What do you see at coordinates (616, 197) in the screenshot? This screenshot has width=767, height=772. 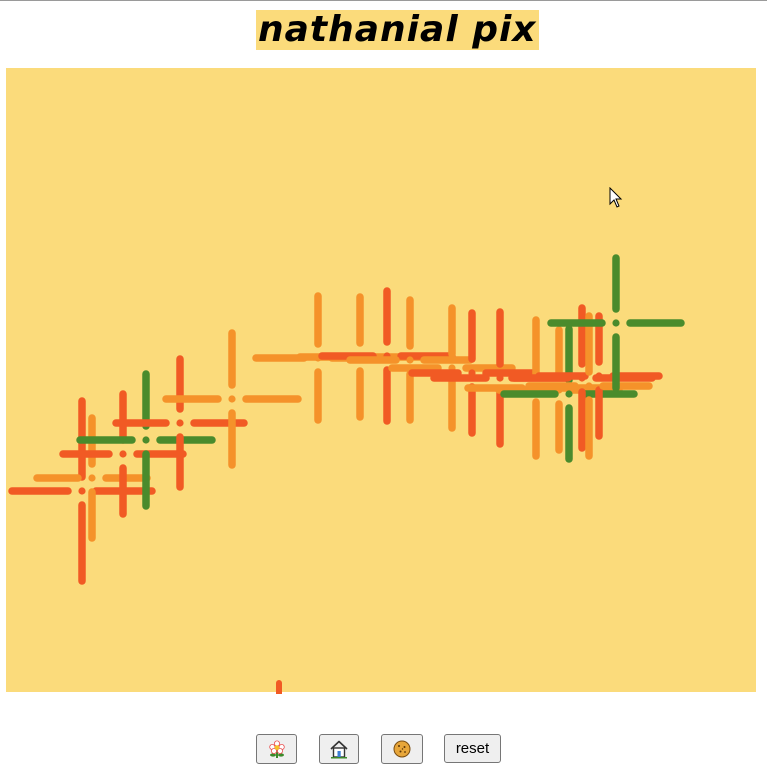 I see `mouse-cursor-icon` at bounding box center [616, 197].